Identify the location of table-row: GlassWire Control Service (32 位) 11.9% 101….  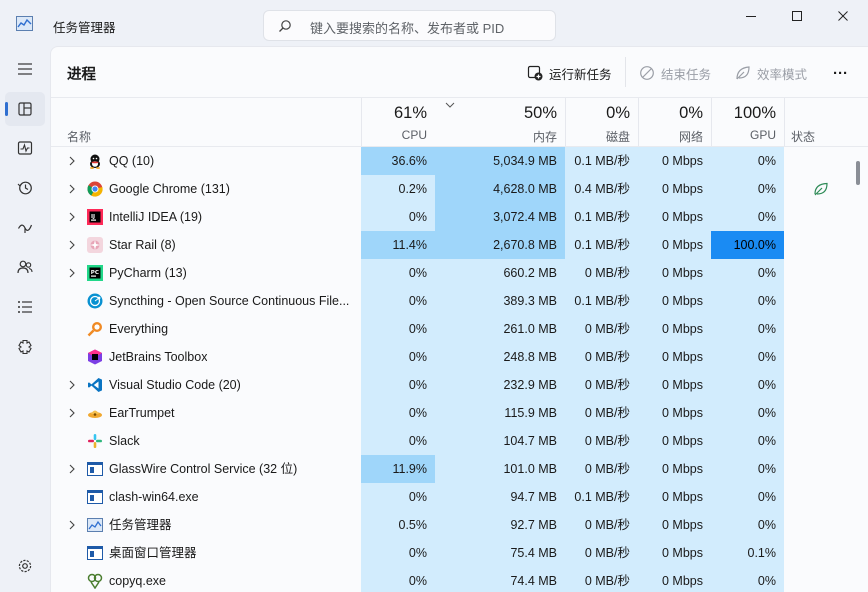
(459, 469).